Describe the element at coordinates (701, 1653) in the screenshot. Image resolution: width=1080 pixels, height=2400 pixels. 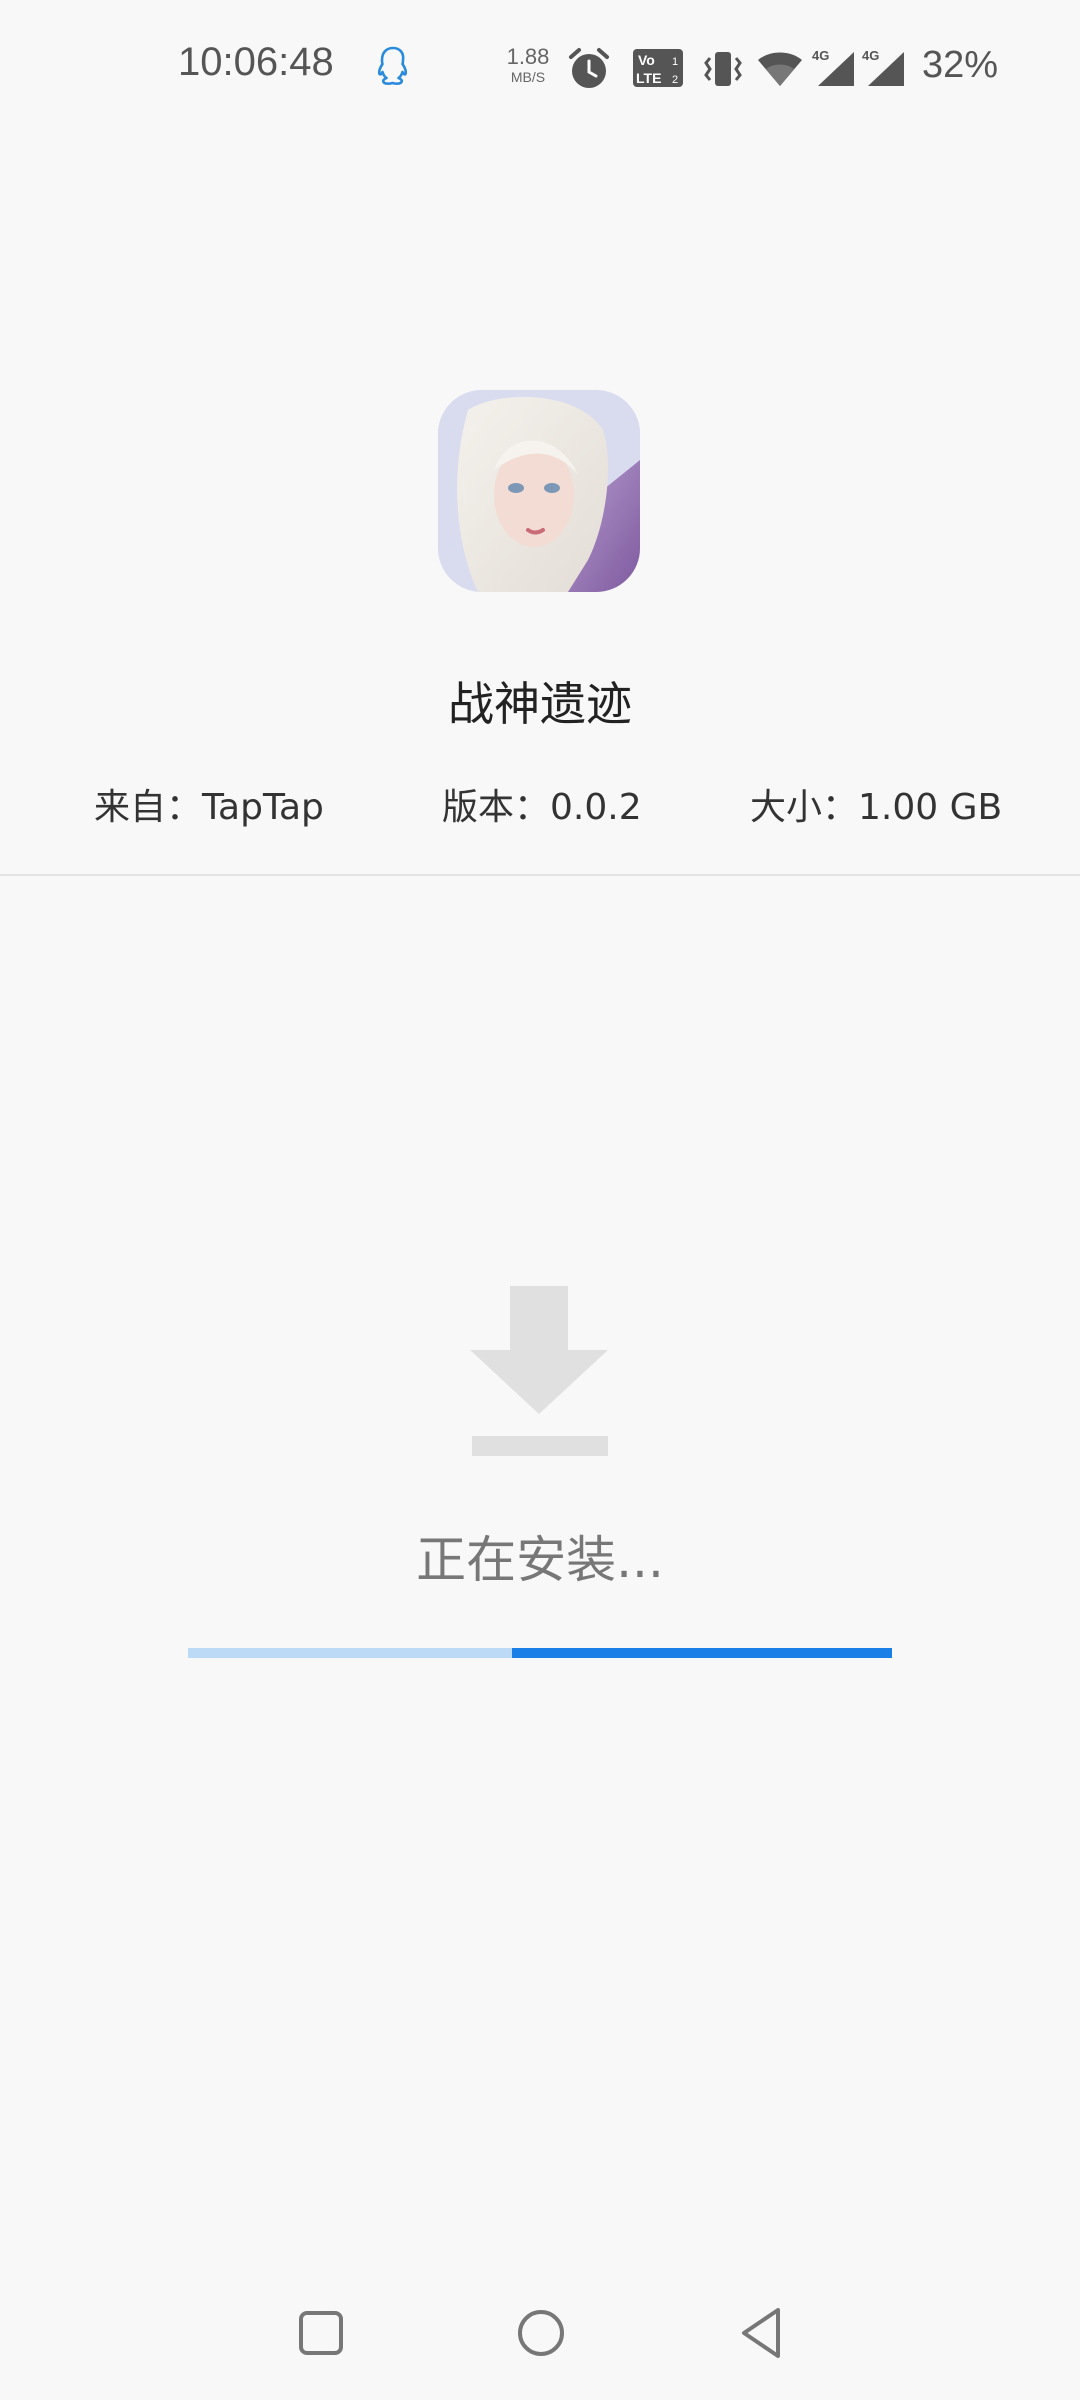
I see `install-progress-fill` at that location.